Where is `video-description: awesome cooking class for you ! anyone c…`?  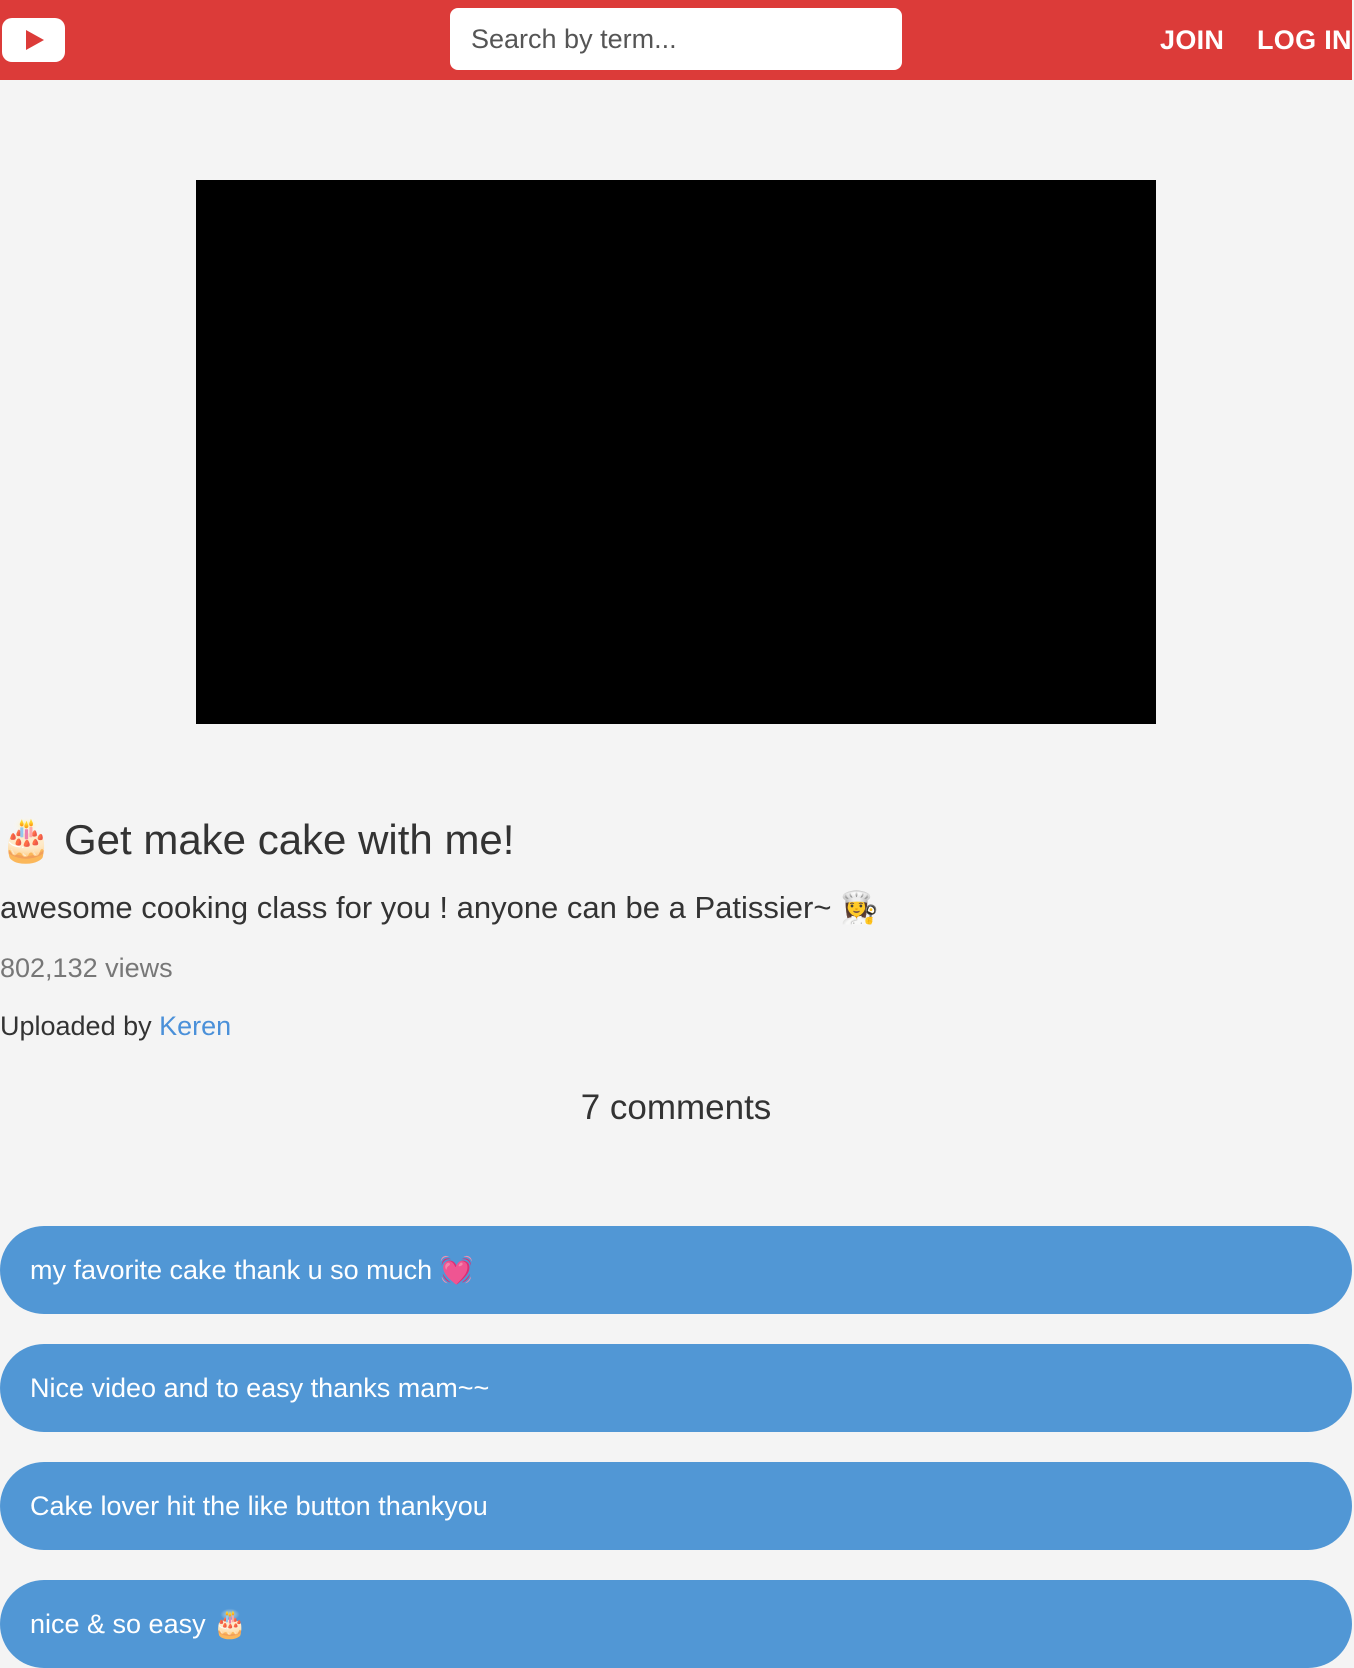 video-description: awesome cooking class for you ! anyone c… is located at coordinates (439, 907).